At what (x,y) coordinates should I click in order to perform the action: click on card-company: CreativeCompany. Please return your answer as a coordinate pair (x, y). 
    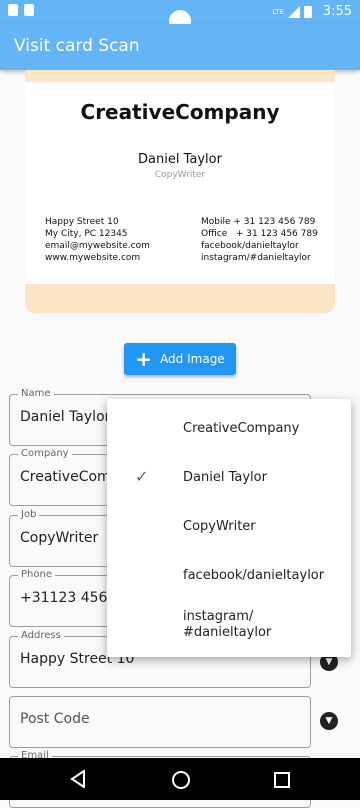
    Looking at the image, I should click on (180, 112).